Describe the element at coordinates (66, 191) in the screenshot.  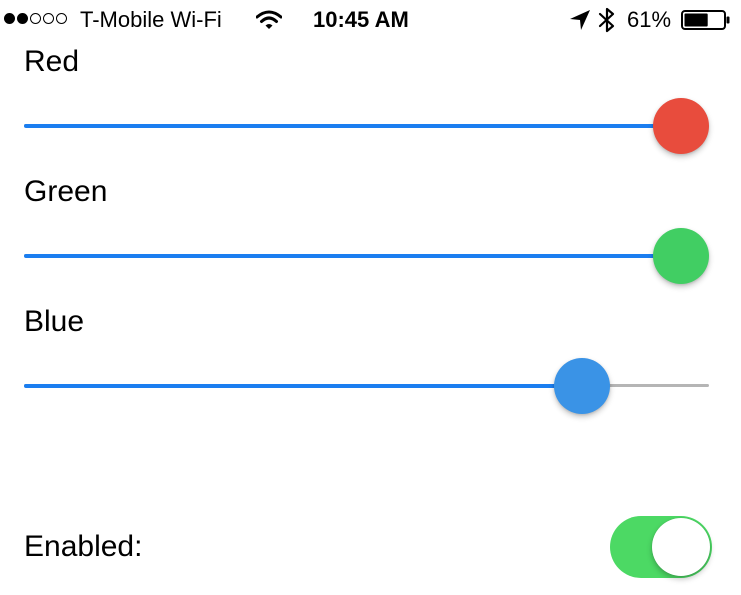
I see `green-slider-label: Green` at that location.